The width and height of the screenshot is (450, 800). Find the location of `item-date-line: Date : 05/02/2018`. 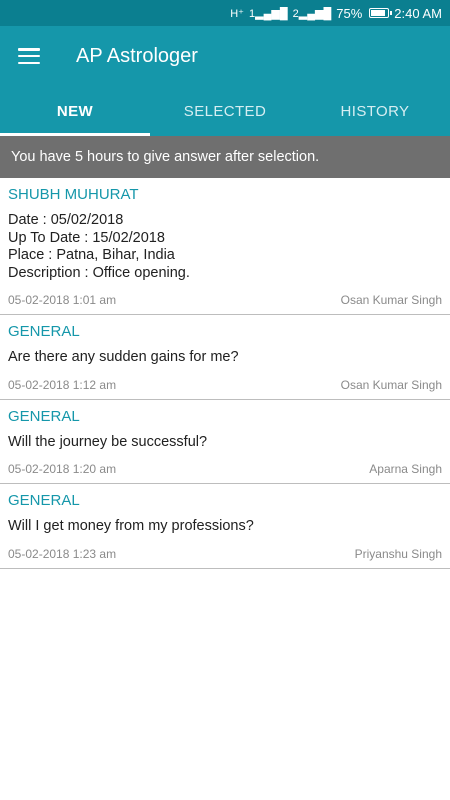

item-date-line: Date : 05/02/2018 is located at coordinates (66, 220).